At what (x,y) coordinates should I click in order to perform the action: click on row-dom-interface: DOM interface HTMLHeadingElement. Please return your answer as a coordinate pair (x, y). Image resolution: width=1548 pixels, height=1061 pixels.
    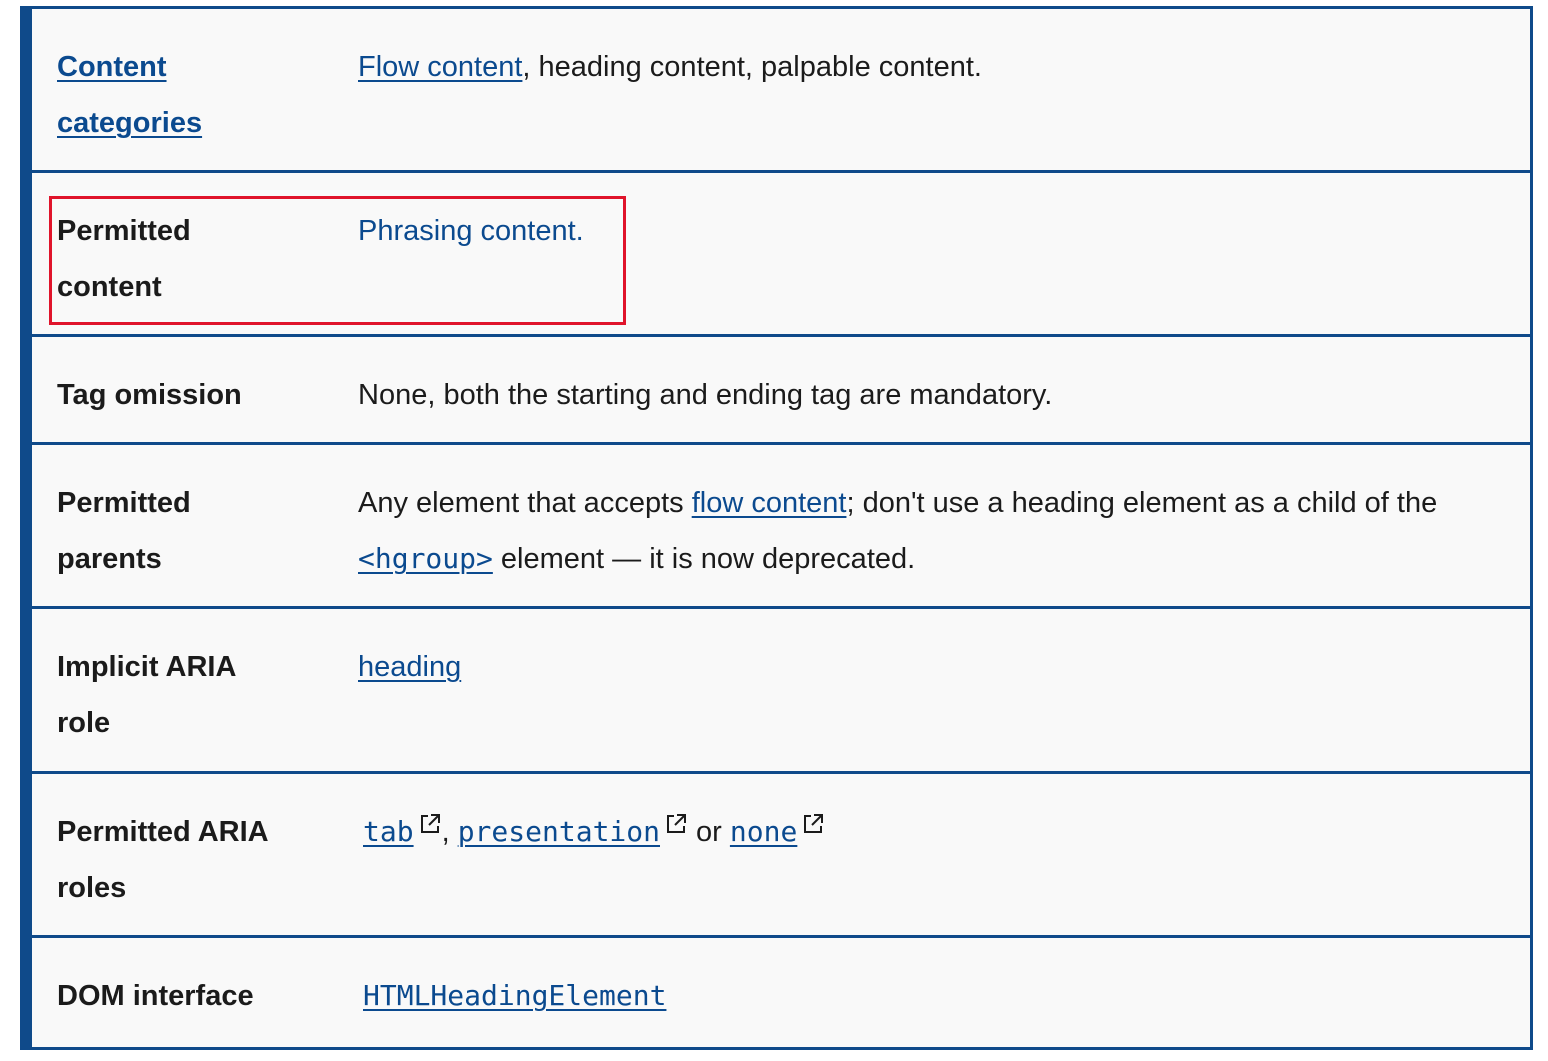
    Looking at the image, I should click on (782, 992).